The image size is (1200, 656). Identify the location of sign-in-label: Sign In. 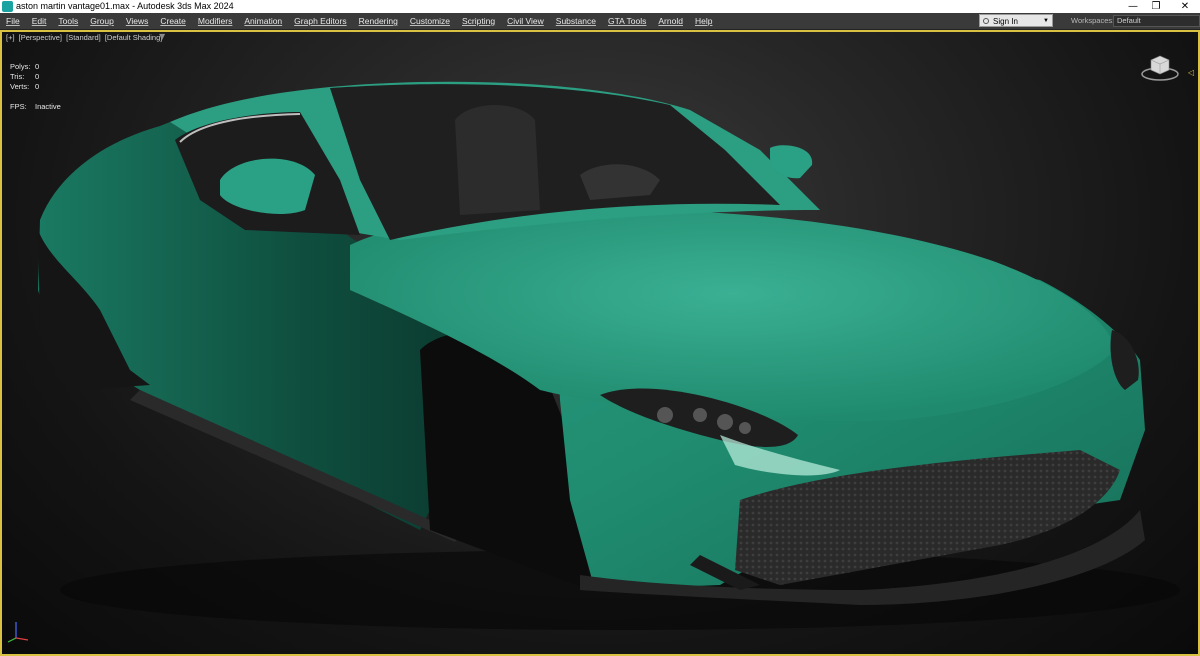
(1005, 21).